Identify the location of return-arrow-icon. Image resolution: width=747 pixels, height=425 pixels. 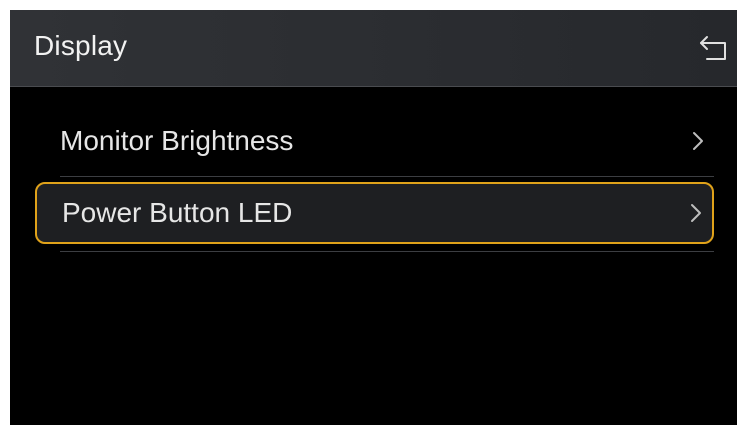
(713, 48).